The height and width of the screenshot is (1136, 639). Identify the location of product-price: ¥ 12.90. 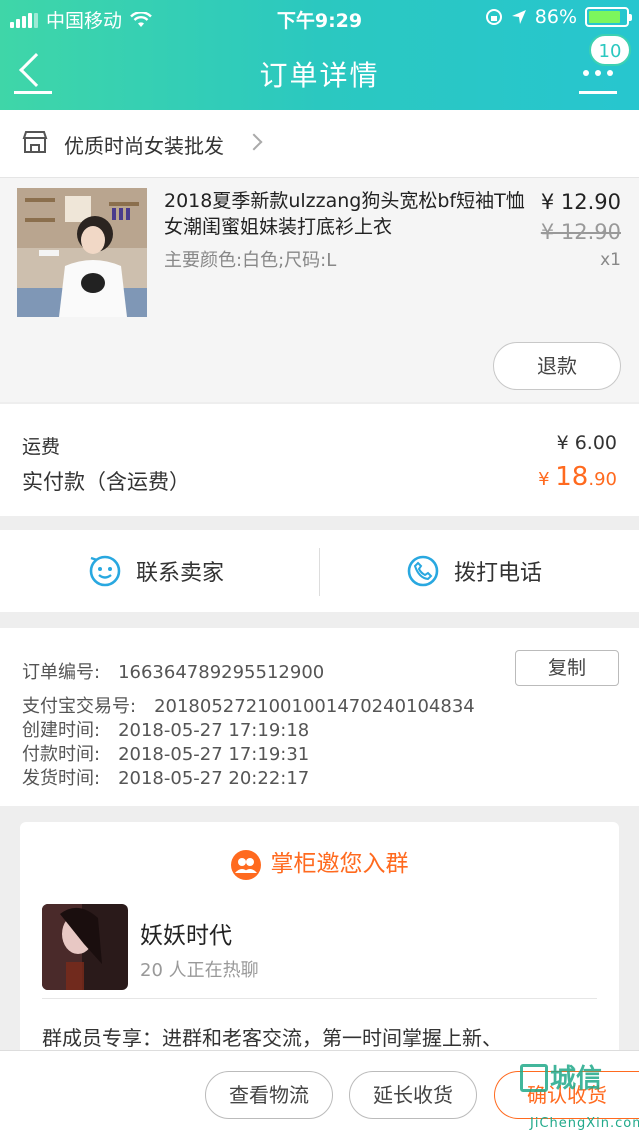
(580, 202).